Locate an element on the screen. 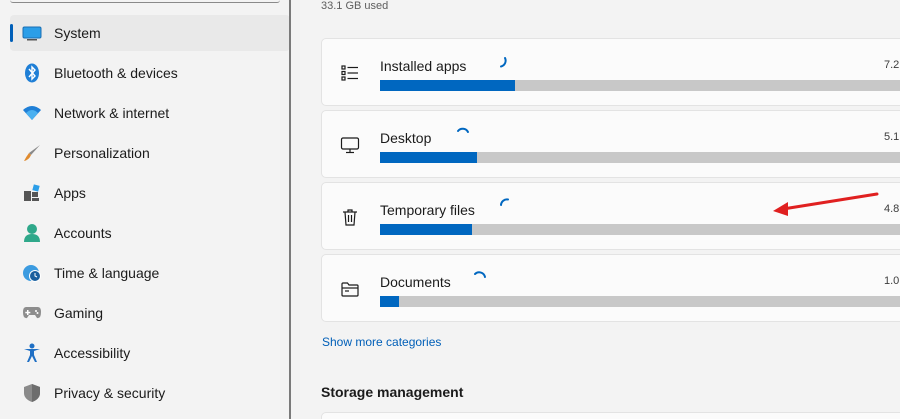 This screenshot has width=900, height=419. sidebar-item-label: Time & language is located at coordinates (107, 273).